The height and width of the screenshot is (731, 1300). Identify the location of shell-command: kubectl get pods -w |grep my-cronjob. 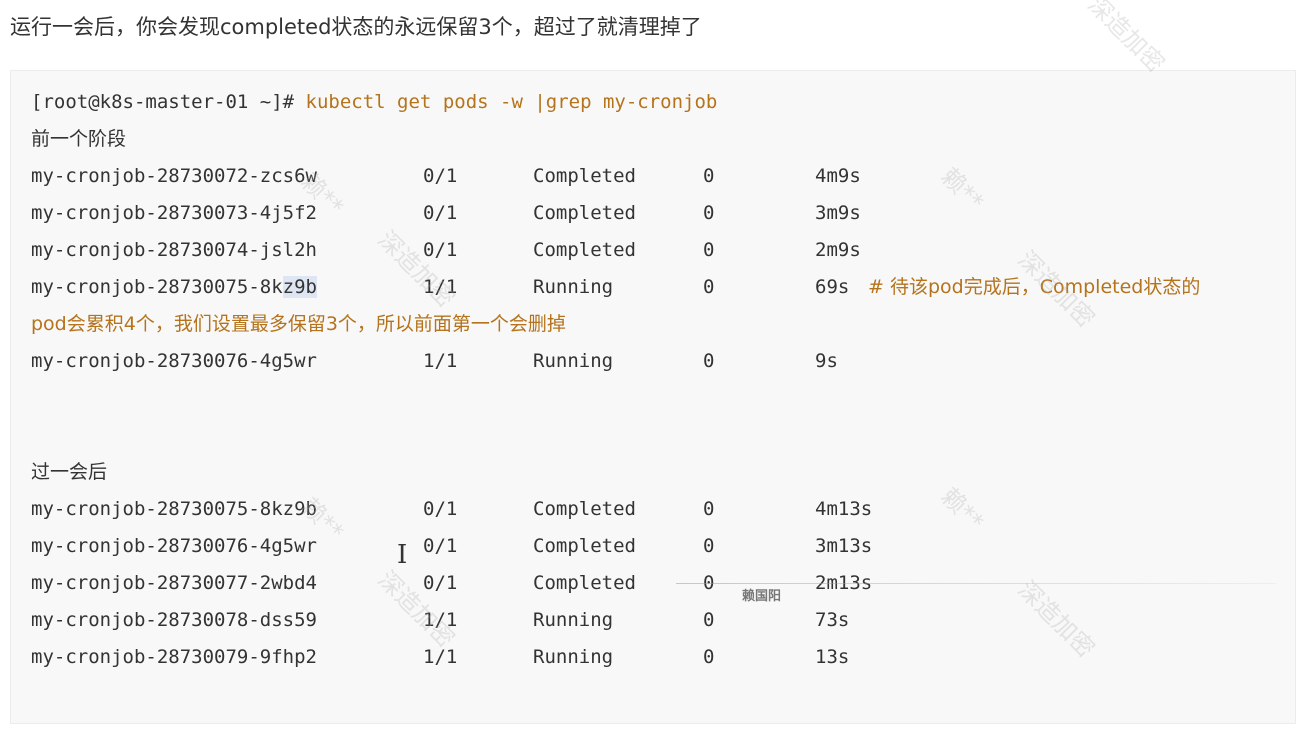
(511, 102).